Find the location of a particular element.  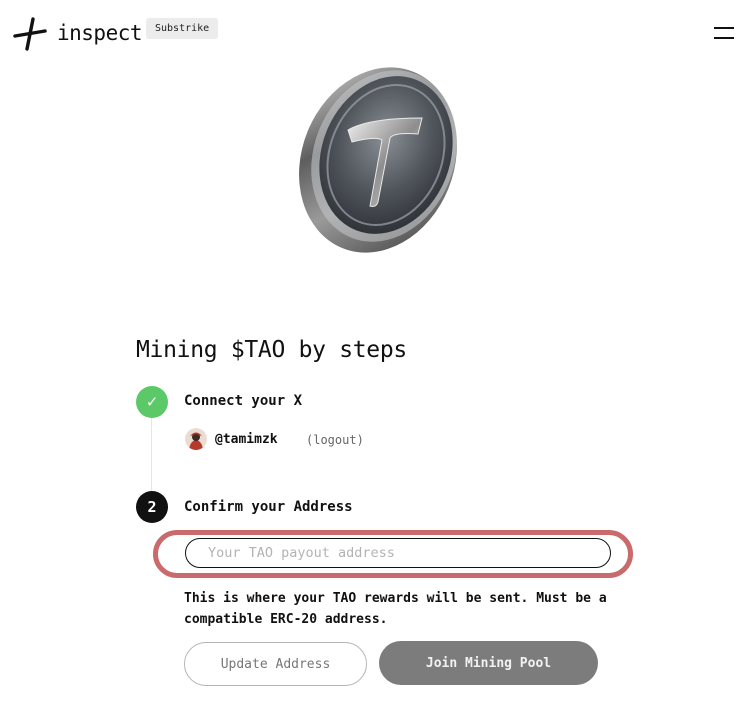

step-2-badge: 2 is located at coordinates (152, 507).